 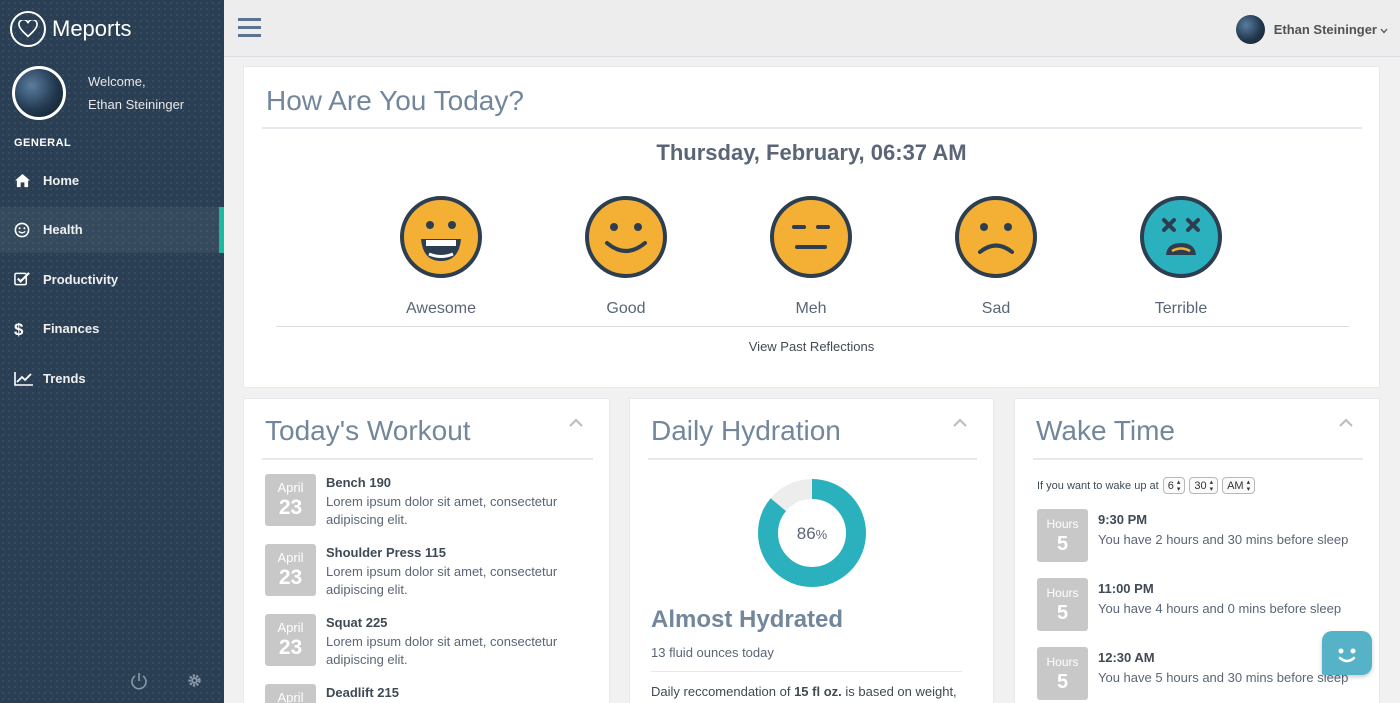 I want to click on brand: Meports, so click(x=70, y=29).